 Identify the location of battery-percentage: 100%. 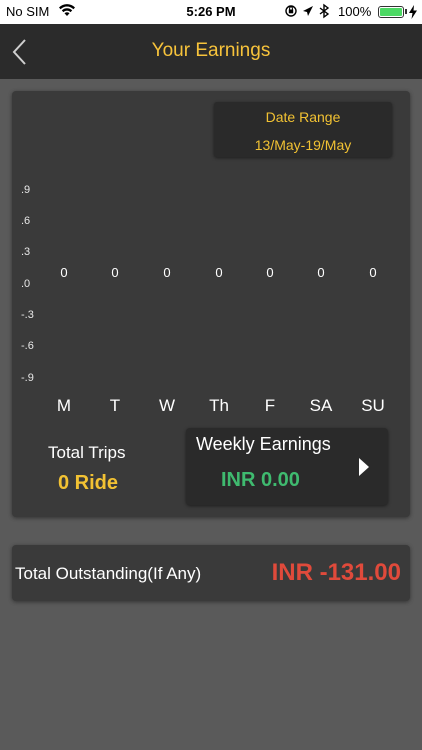
(355, 11).